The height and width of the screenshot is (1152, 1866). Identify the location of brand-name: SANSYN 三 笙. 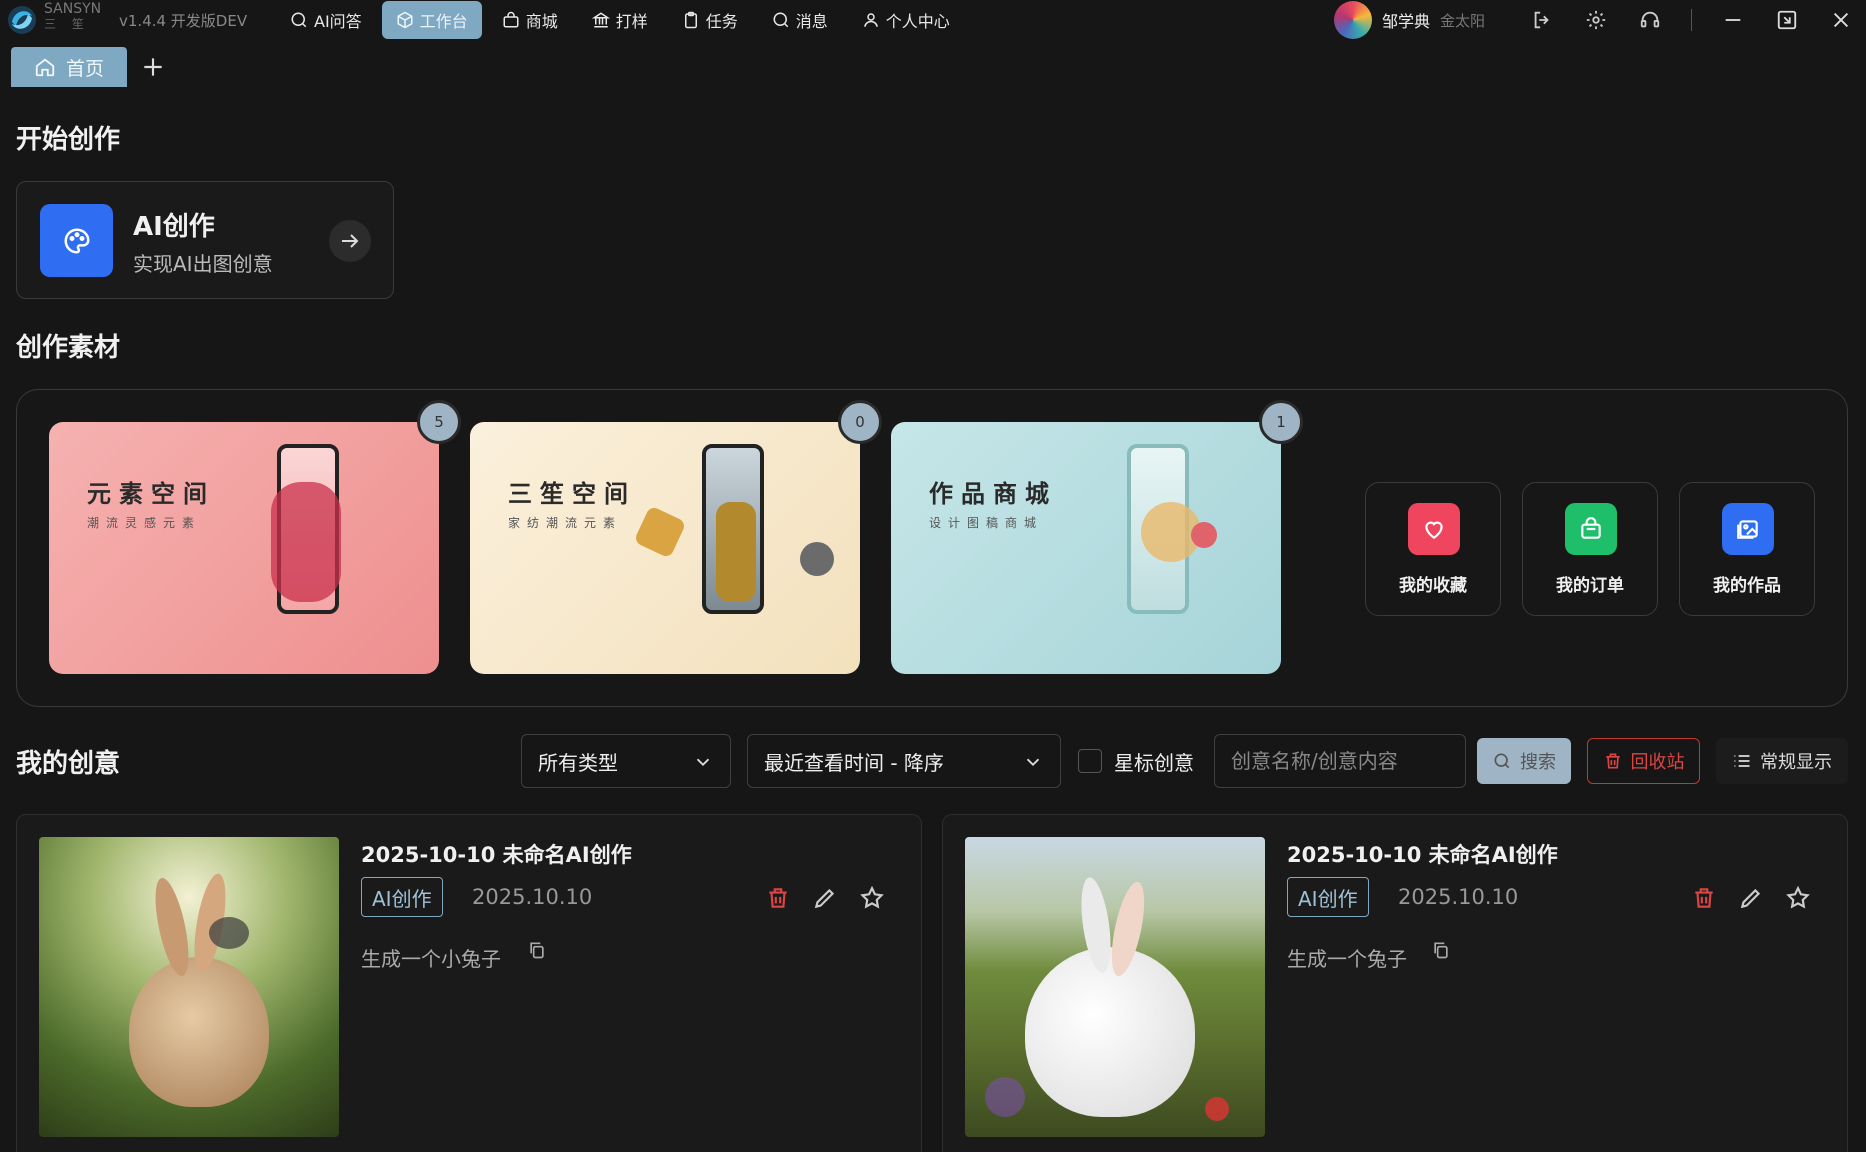
(72, 17).